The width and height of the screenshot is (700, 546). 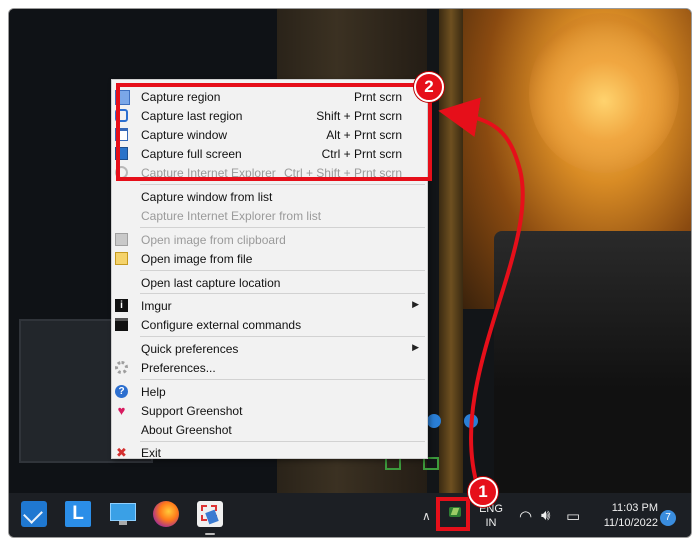 I want to click on show-hidden-icons-chevron-icon: ∧, so click(x=426, y=516).